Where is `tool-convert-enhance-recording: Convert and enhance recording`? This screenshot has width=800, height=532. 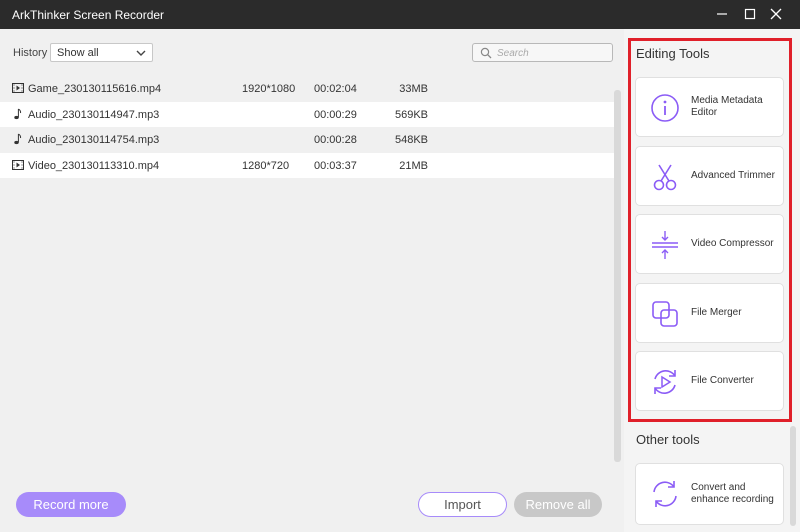 tool-convert-enhance-recording: Convert and enhance recording is located at coordinates (709, 494).